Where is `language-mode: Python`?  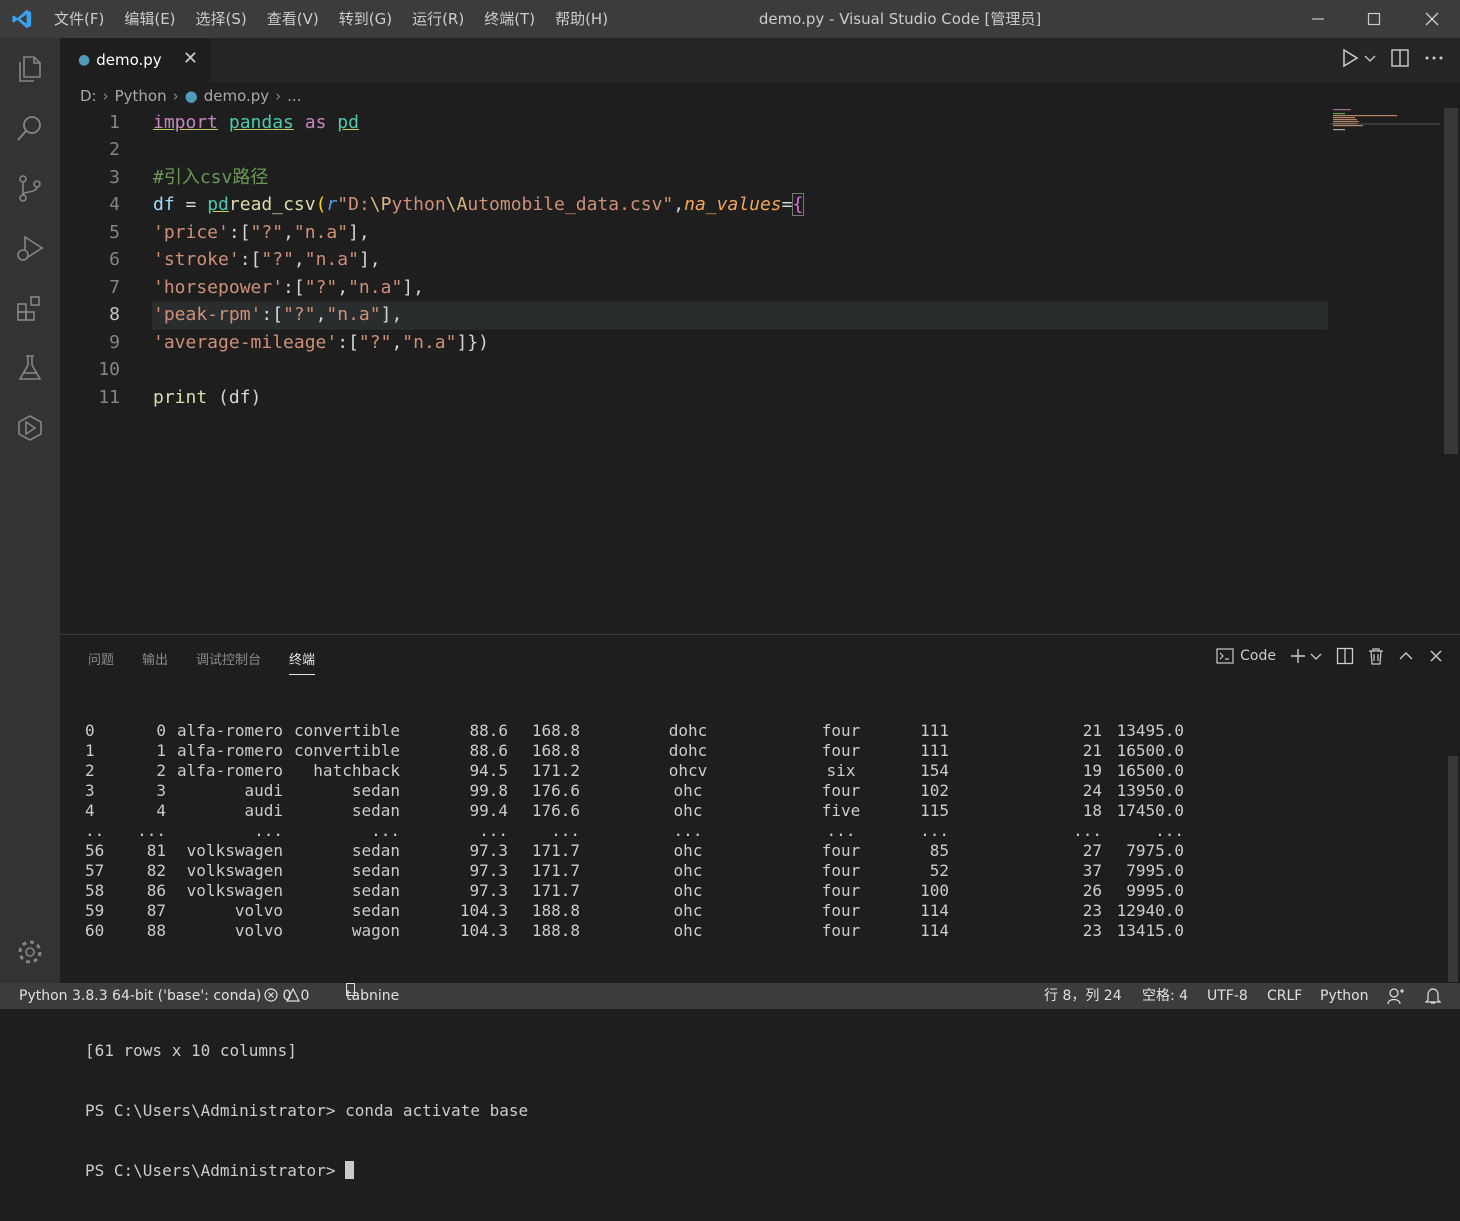
language-mode: Python is located at coordinates (1344, 996).